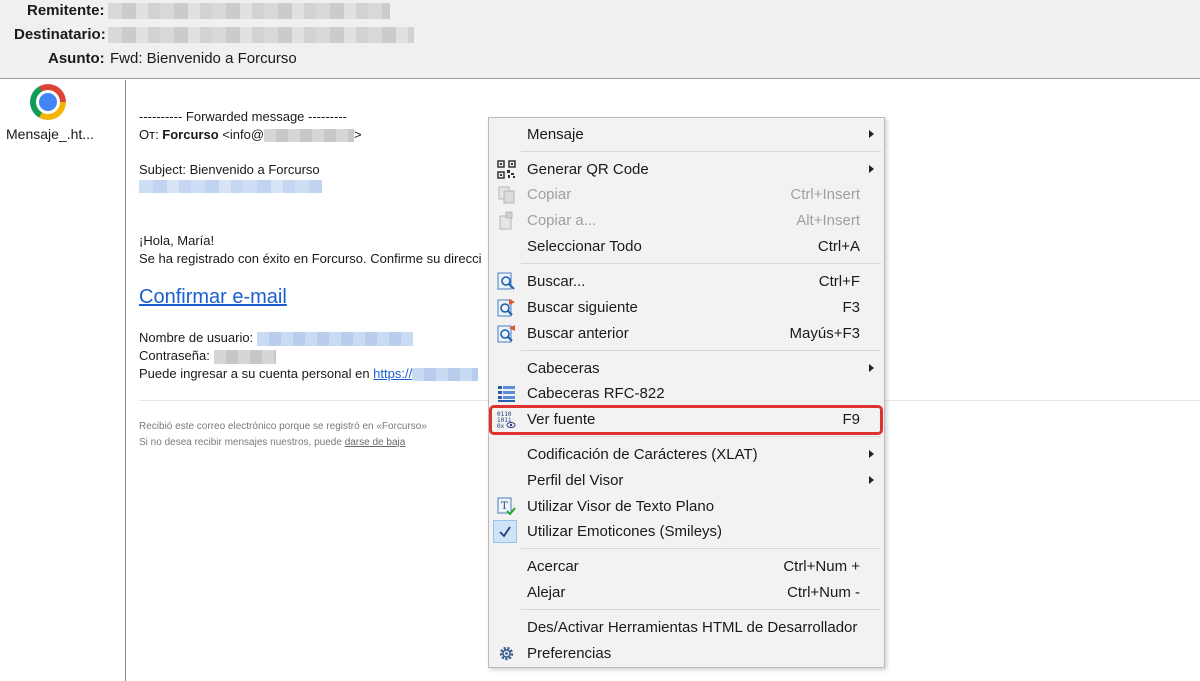 Image resolution: width=1200 pixels, height=681 pixels. I want to click on menu-item-copiar-a: Copiar a... Alt+Insert, so click(686, 220).